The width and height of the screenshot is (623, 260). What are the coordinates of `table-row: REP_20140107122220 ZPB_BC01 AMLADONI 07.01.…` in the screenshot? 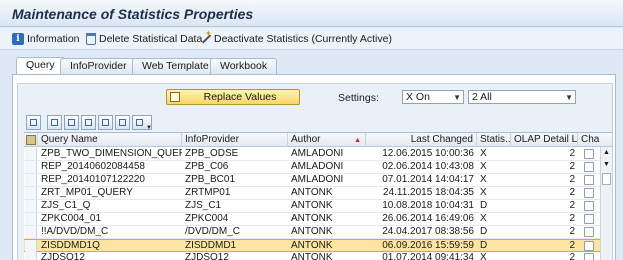 It's located at (318, 180).